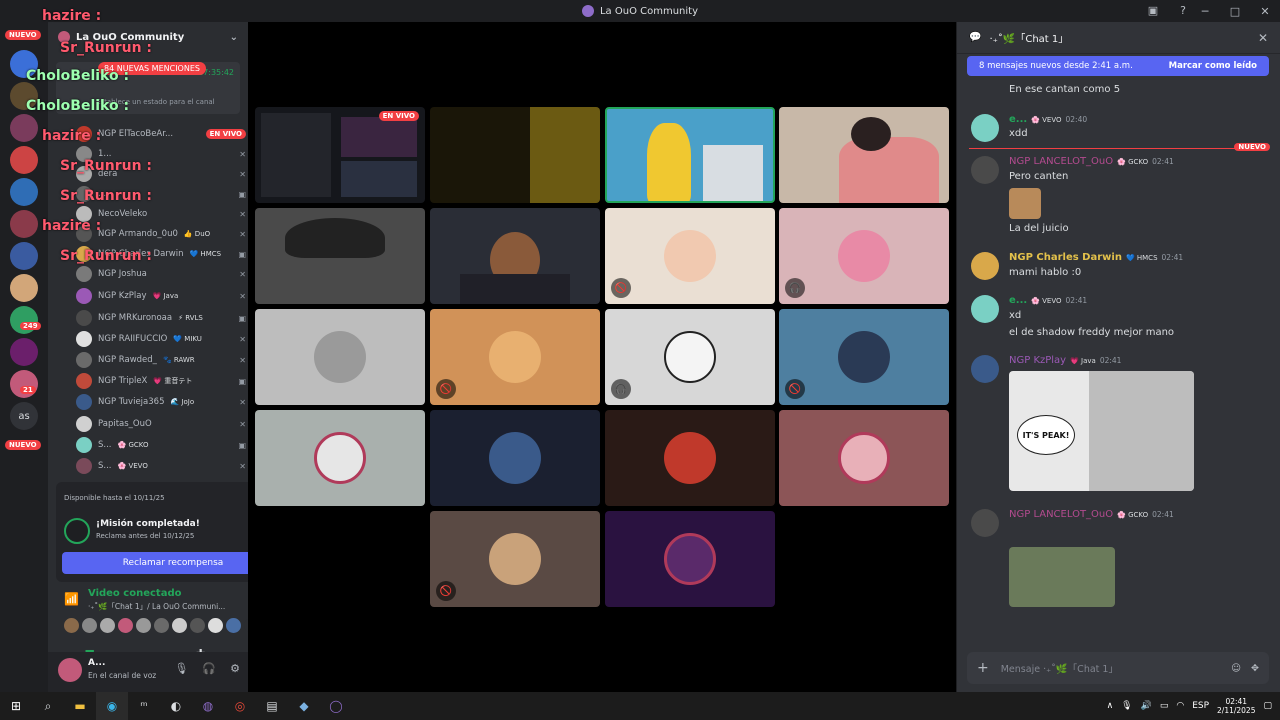 The height and width of the screenshot is (720, 1280). What do you see at coordinates (112, 706) in the screenshot?
I see `edge-icon: ◉` at bounding box center [112, 706].